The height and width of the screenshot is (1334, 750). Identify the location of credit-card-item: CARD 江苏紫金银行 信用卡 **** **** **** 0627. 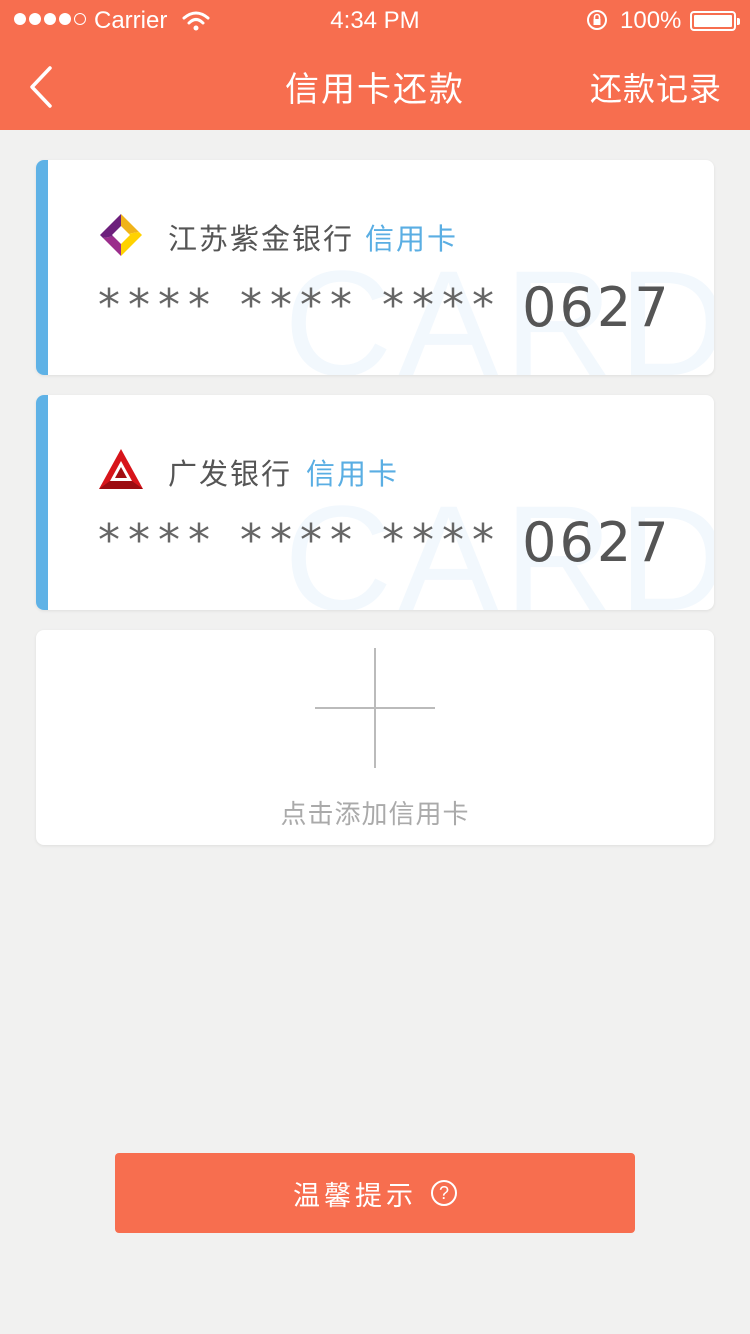
(375, 267).